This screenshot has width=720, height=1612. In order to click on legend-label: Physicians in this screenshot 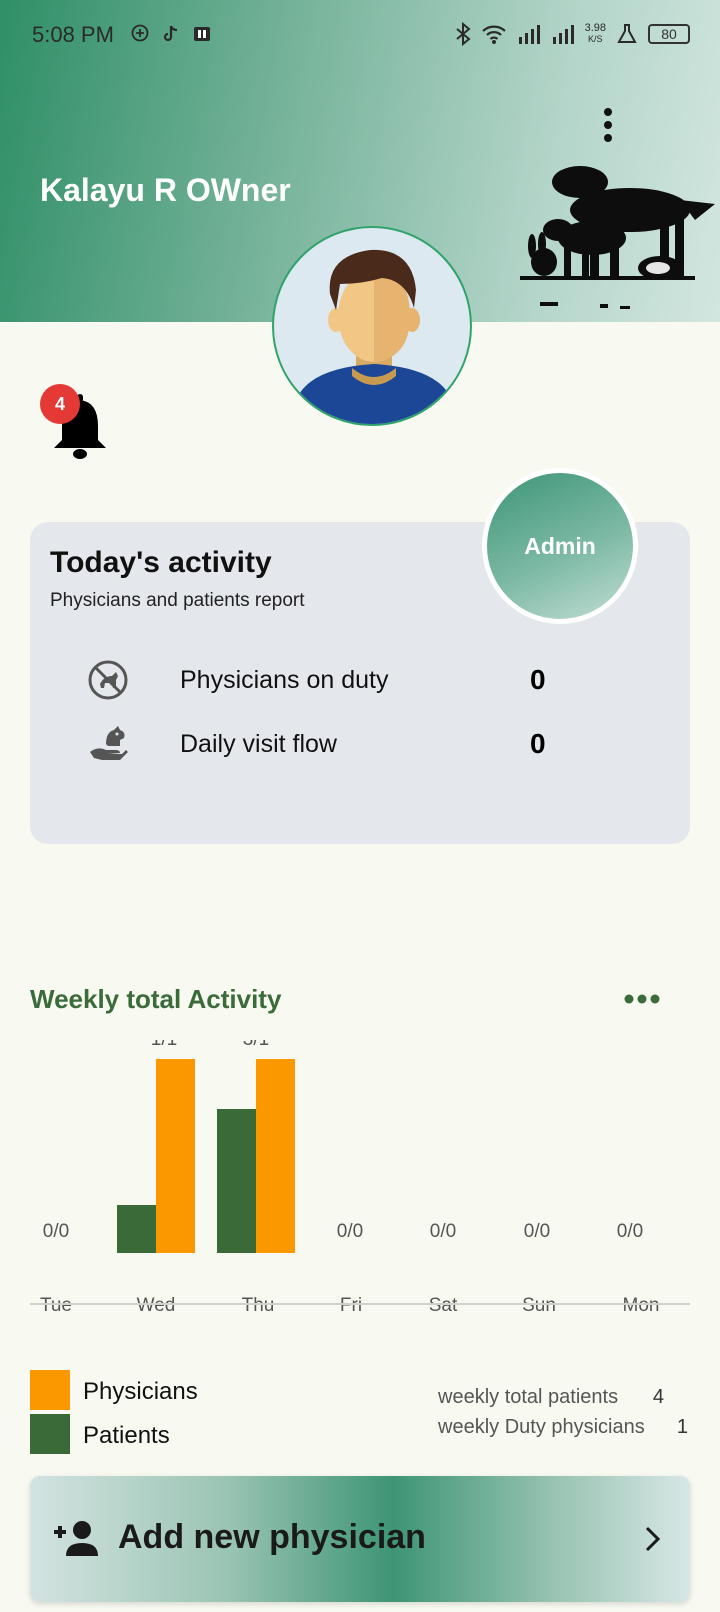, I will do `click(140, 1391)`.